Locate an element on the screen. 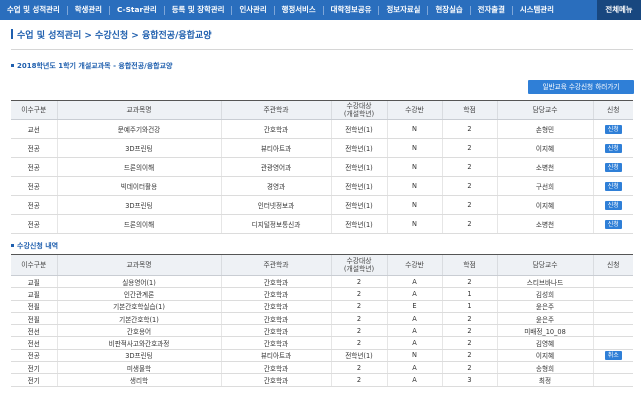  title-bar-icon is located at coordinates (12, 34).